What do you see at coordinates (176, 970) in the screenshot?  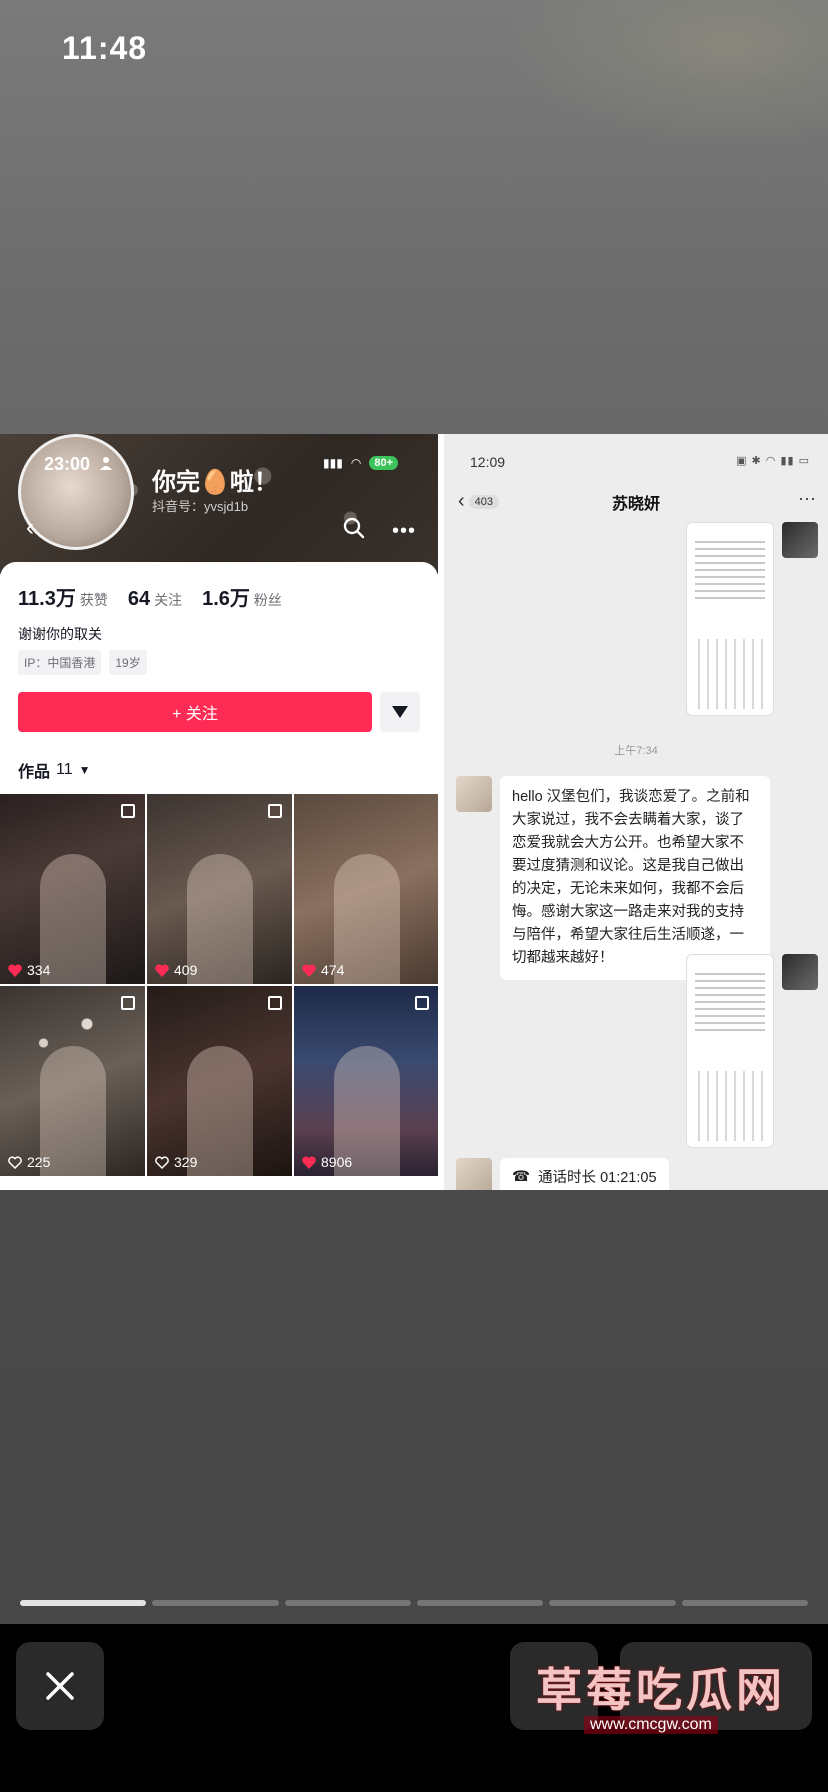 I see `like-count: 409` at bounding box center [176, 970].